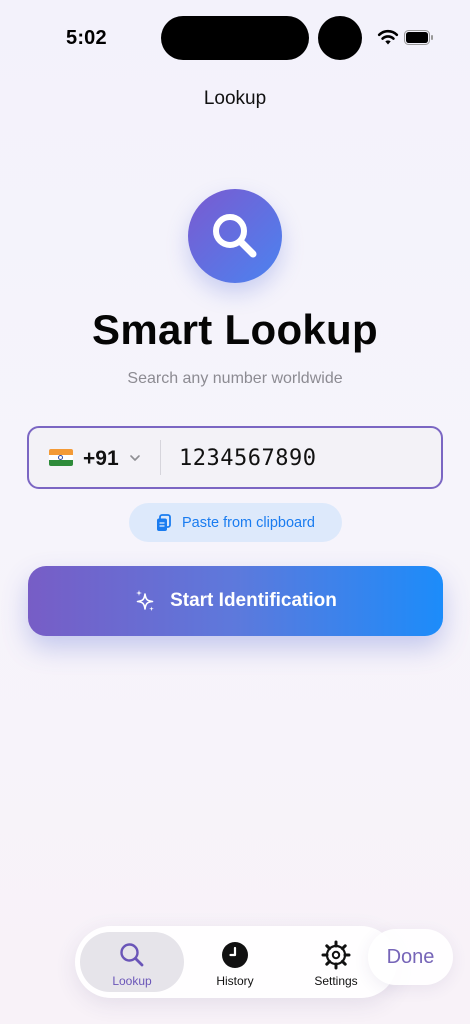 The width and height of the screenshot is (470, 1024). Describe the element at coordinates (253, 600) in the screenshot. I see `start-button-label: Start Identification` at that location.